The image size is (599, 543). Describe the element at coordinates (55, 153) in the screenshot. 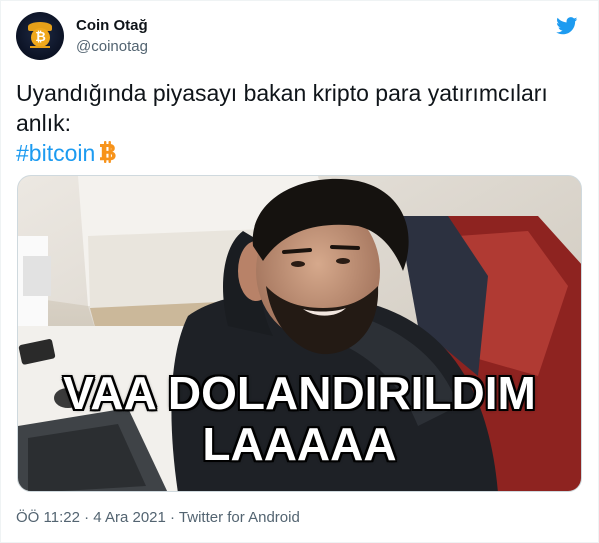

I see `hashtag-link: #bitcoin` at that location.